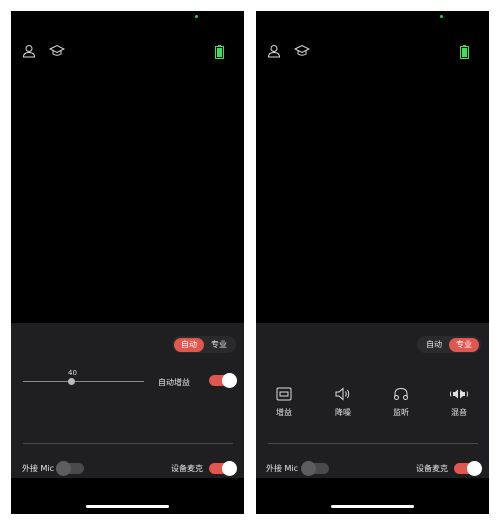 The image size is (500, 526). What do you see at coordinates (459, 412) in the screenshot?
I see `feature-mix-label: 混音` at bounding box center [459, 412].